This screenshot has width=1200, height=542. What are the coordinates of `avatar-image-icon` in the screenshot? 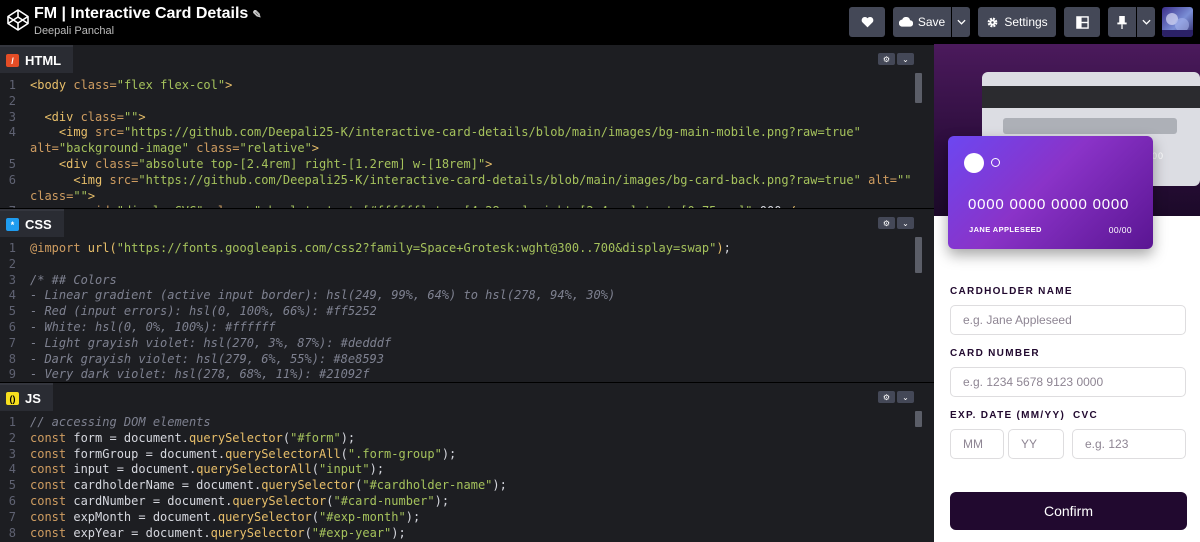 It's located at (1177, 25).